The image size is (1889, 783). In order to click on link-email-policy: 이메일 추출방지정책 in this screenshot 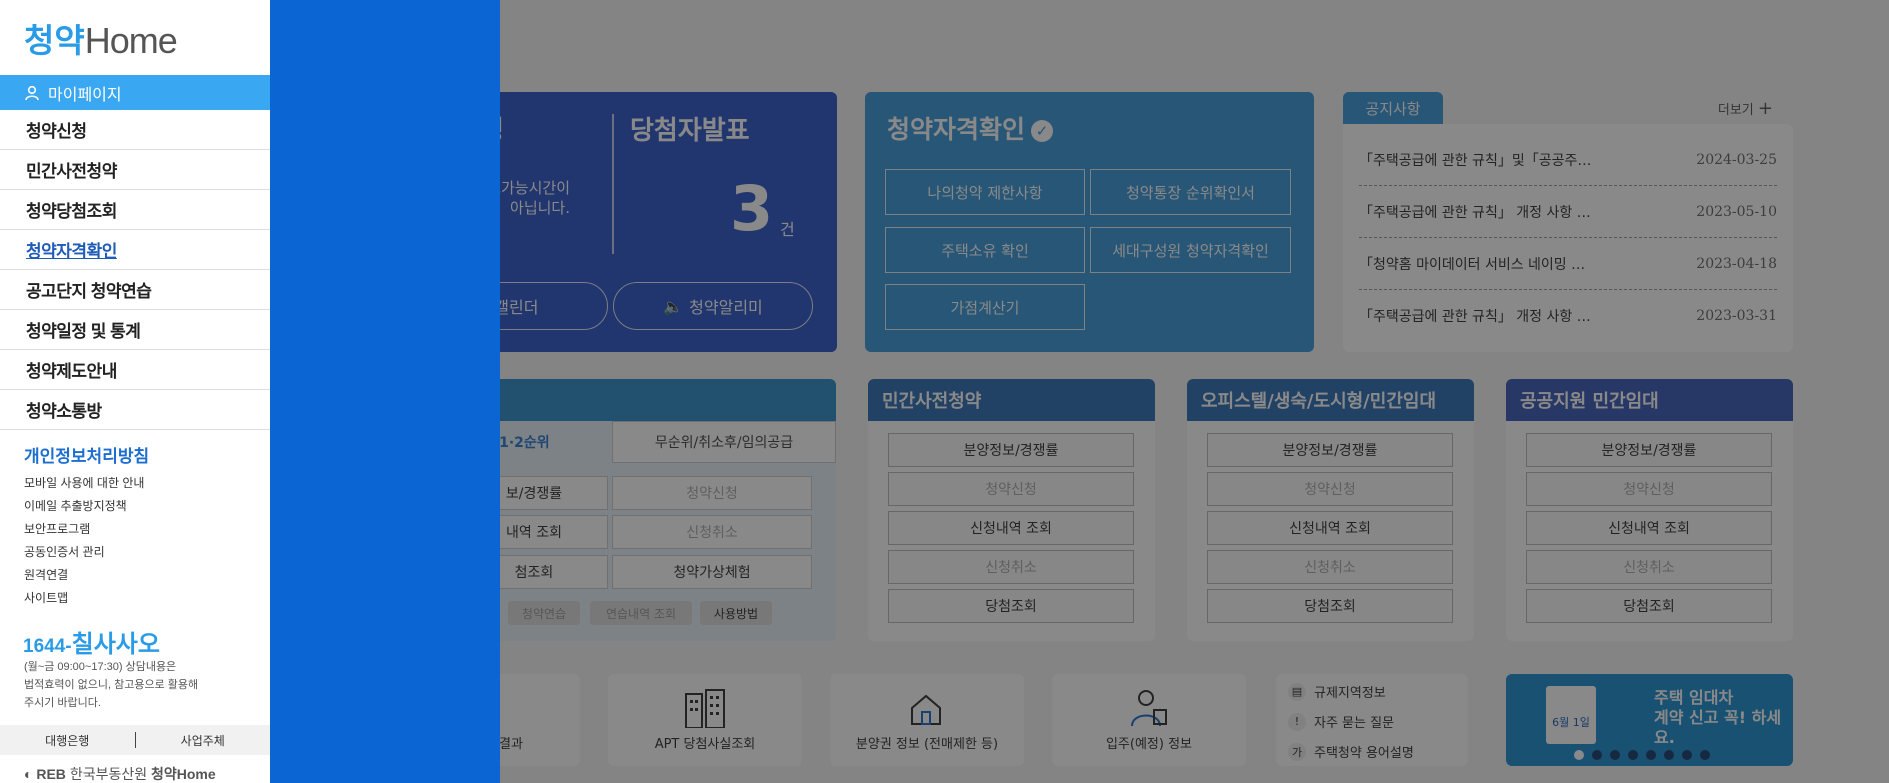, I will do `click(84, 506)`.